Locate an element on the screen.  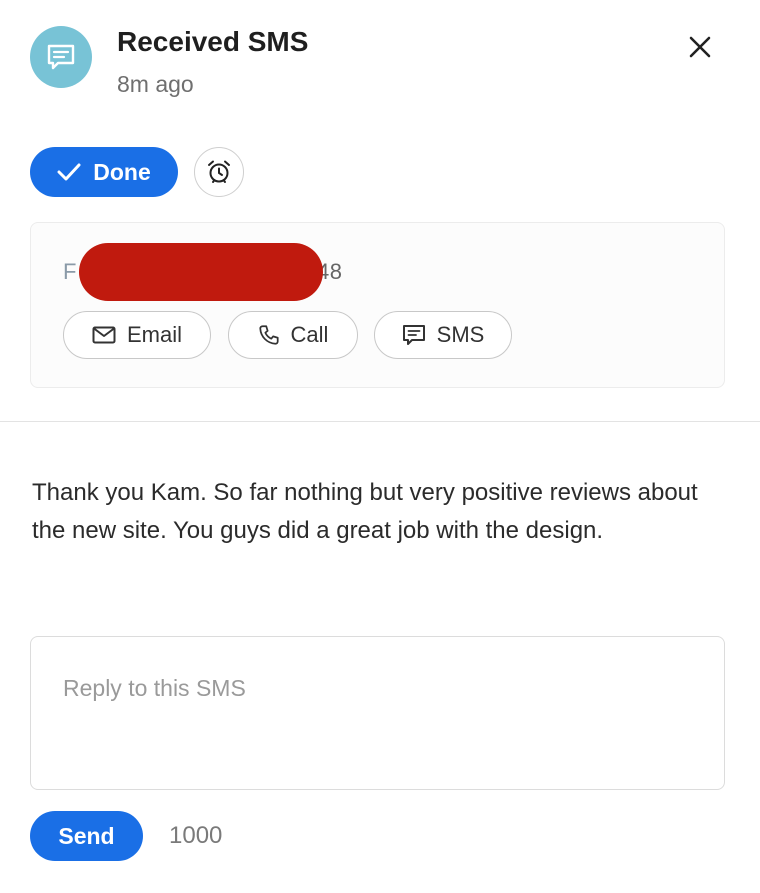
email-button-label: Email is located at coordinates (154, 334).